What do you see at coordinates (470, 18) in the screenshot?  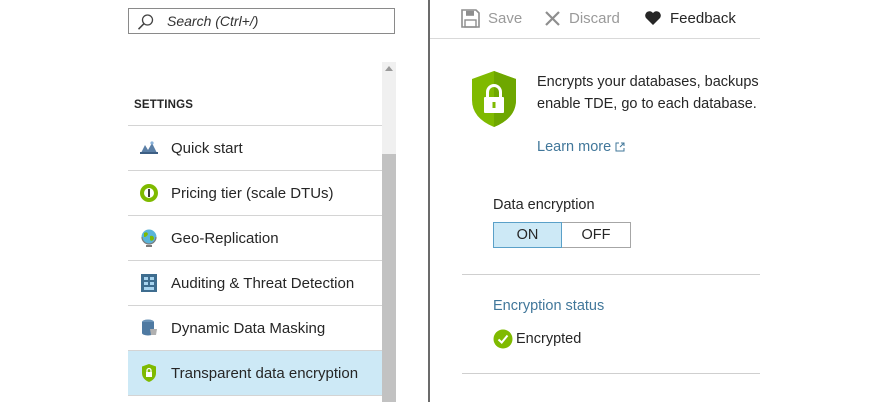 I see `save-icon` at bounding box center [470, 18].